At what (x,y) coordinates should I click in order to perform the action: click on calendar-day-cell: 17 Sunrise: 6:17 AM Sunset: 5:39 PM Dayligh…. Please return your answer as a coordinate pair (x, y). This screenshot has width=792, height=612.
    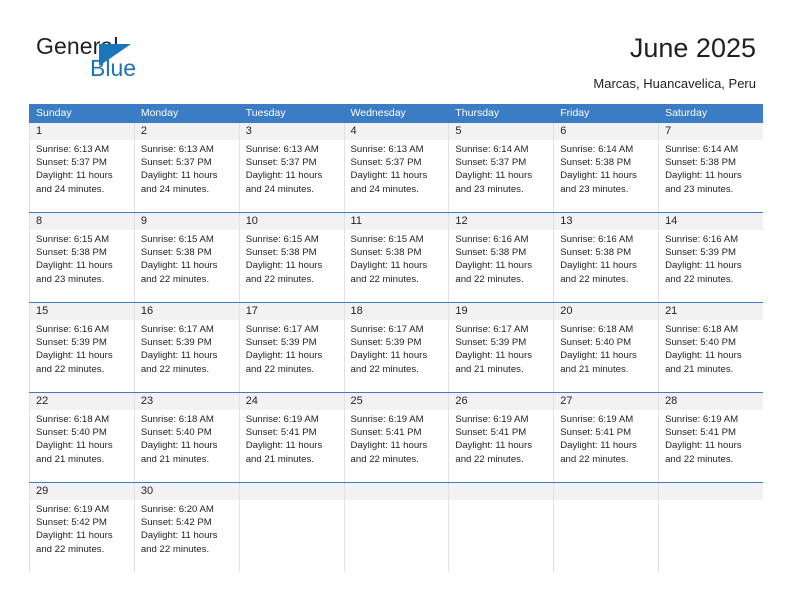
    Looking at the image, I should click on (291, 347).